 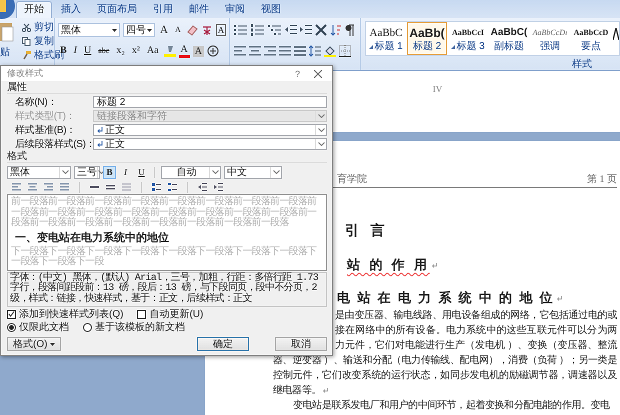 What do you see at coordinates (156, 187) in the screenshot?
I see `space-before-icon` at bounding box center [156, 187].